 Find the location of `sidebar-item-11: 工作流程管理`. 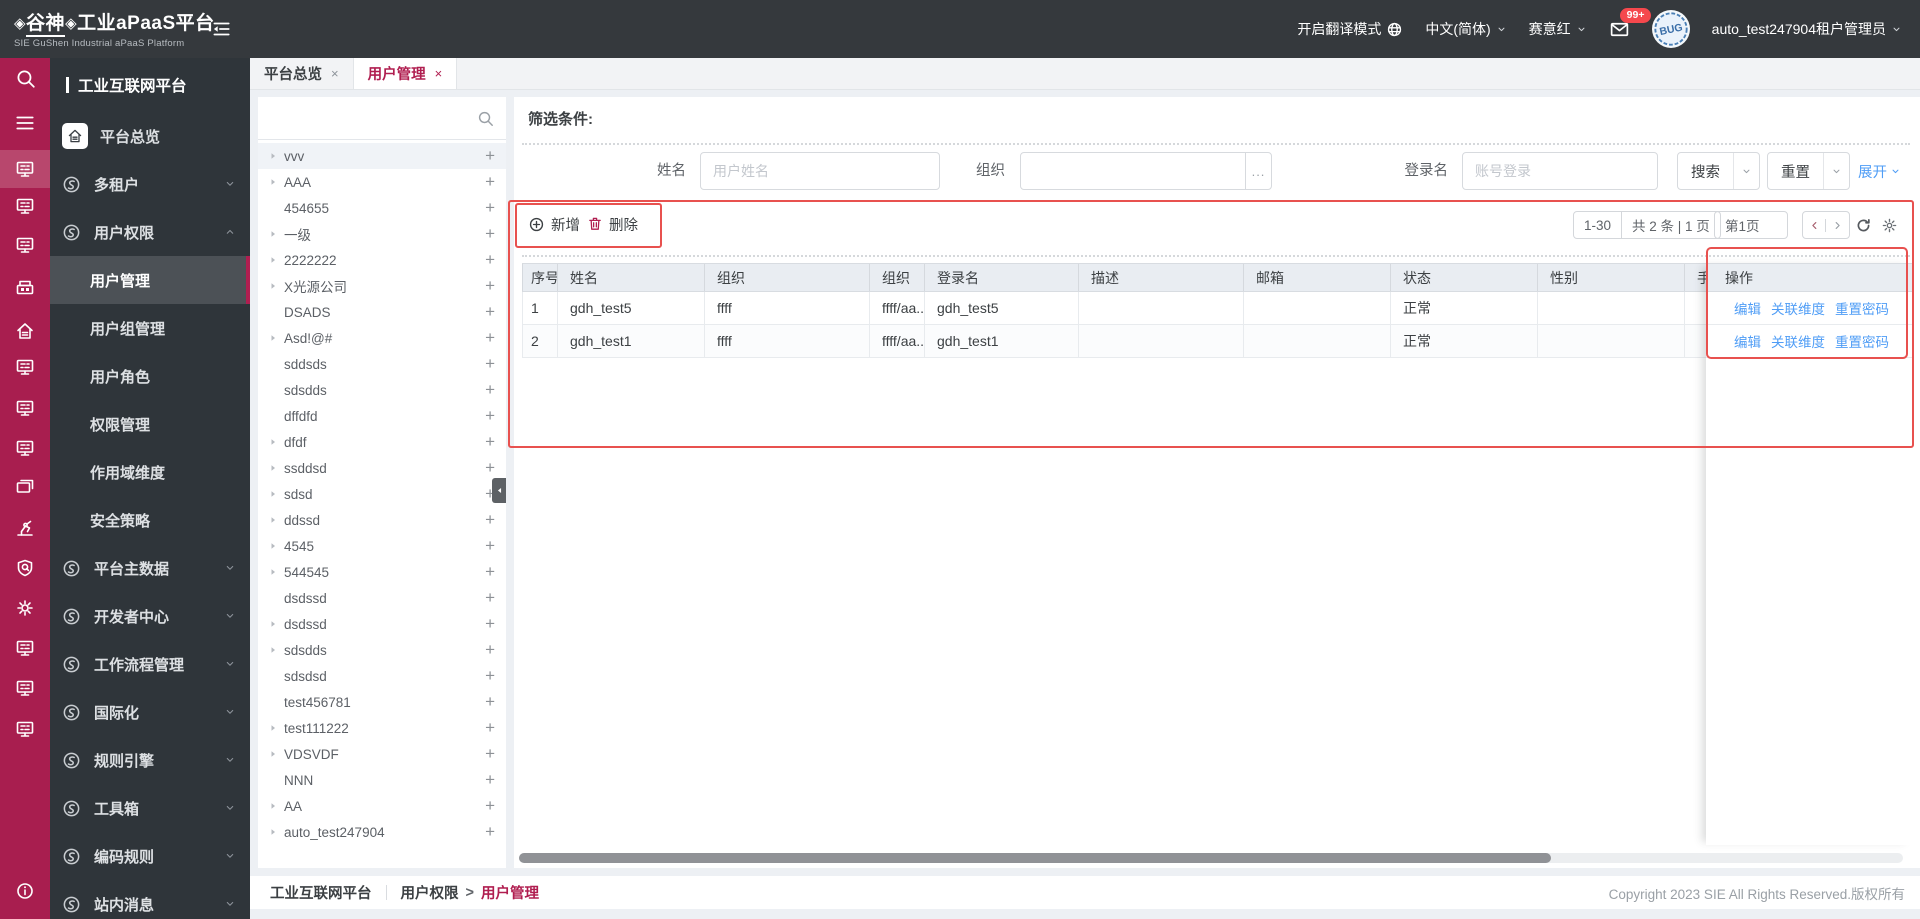

sidebar-item-11: 工作流程管理 is located at coordinates (150, 664).